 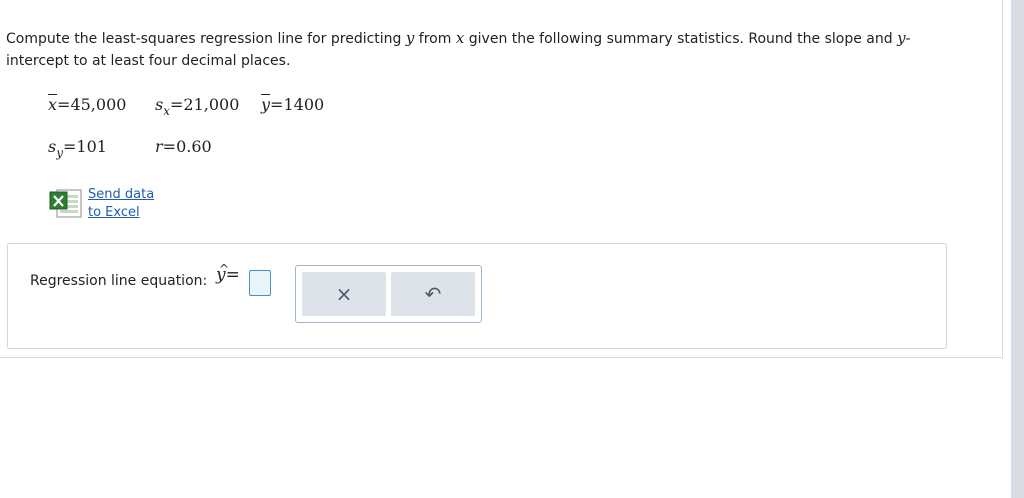 What do you see at coordinates (435, 39) in the screenshot?
I see `question-part: from` at bounding box center [435, 39].